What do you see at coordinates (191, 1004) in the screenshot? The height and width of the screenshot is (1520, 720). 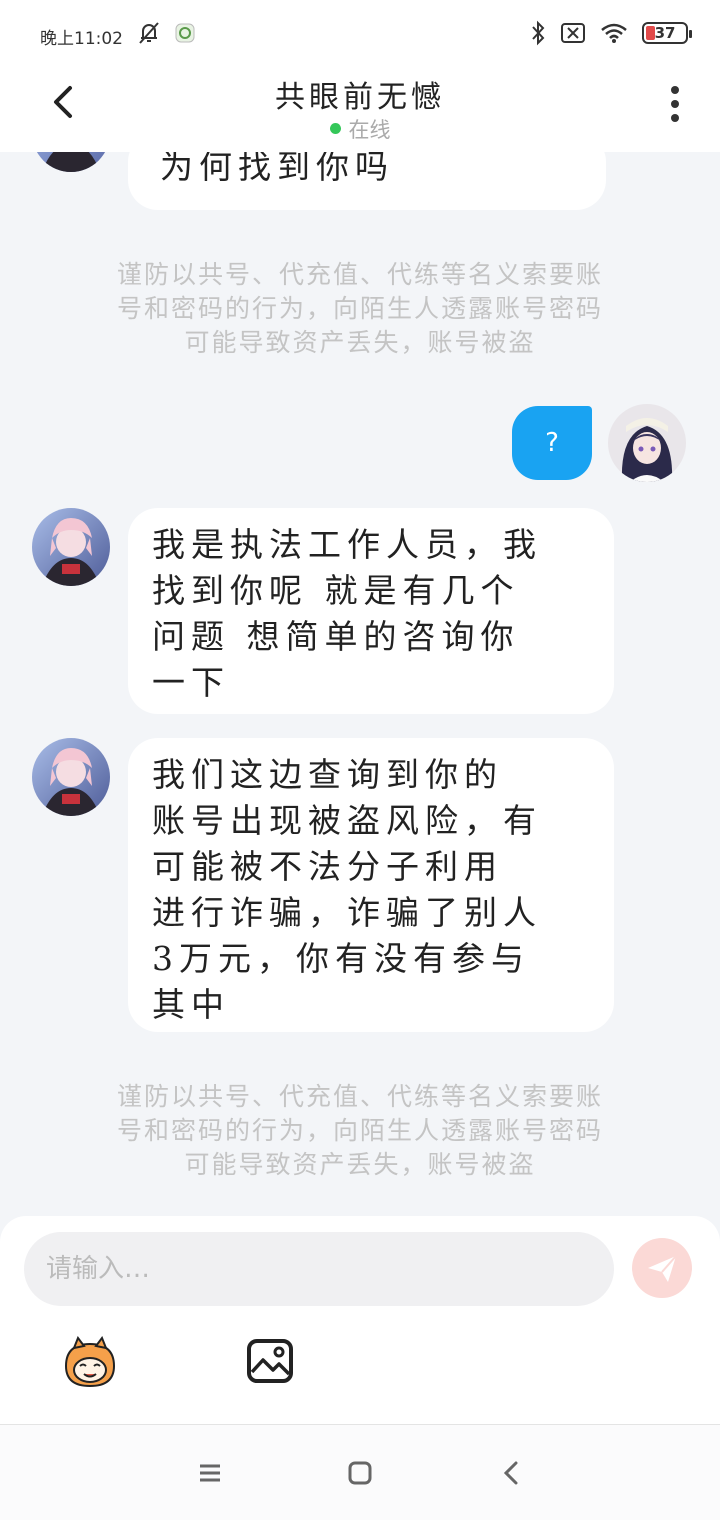 I see `message-line: 其中` at bounding box center [191, 1004].